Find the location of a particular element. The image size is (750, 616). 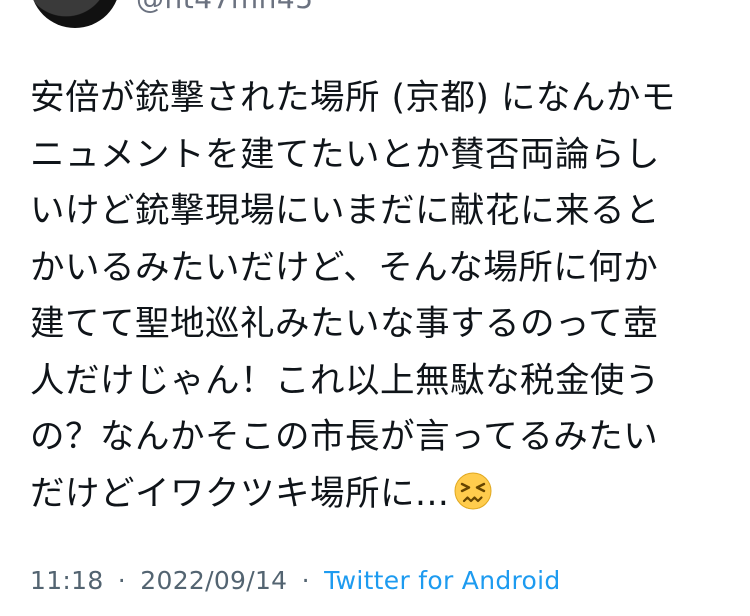

confounded-face-icon is located at coordinates (473, 490).